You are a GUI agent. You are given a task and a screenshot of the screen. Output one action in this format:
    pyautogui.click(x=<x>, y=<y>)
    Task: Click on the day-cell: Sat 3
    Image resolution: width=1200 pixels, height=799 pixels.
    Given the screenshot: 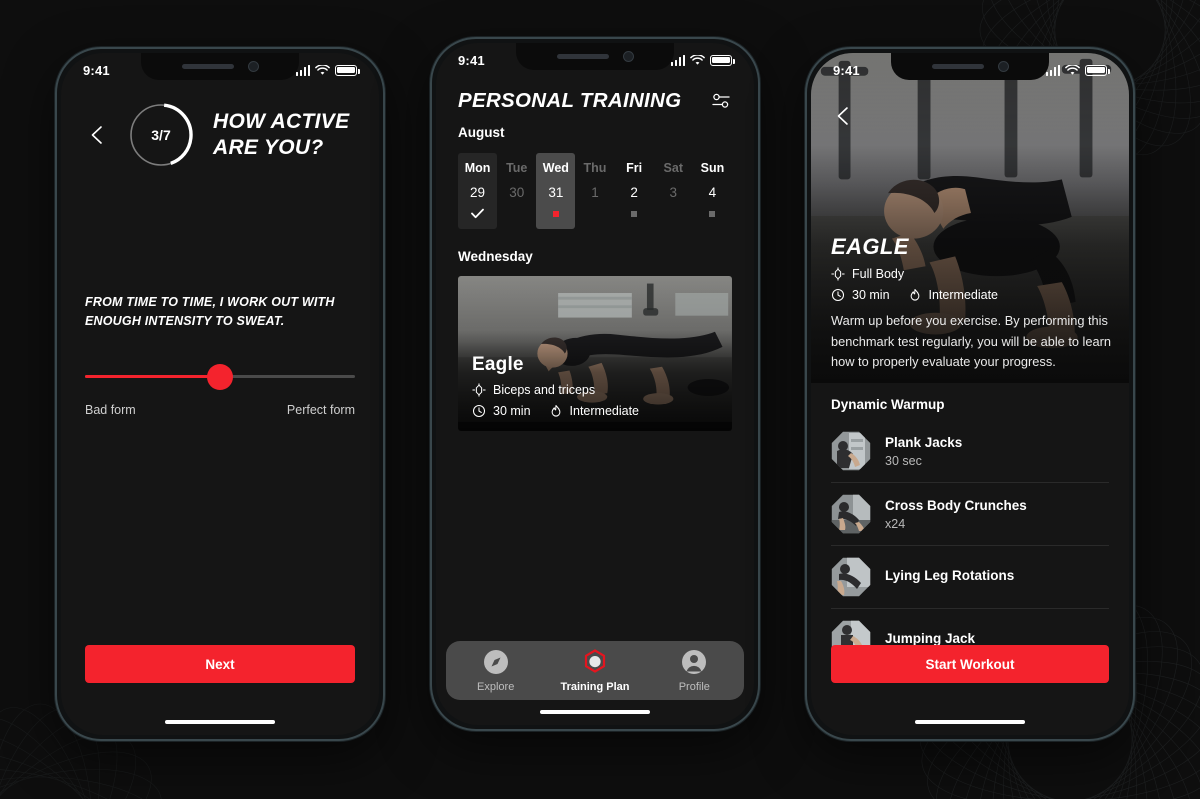 What is the action you would take?
    pyautogui.click(x=673, y=191)
    